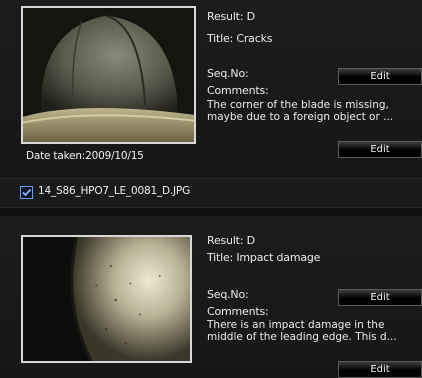 Image resolution: width=422 pixels, height=378 pixels. What do you see at coordinates (114, 191) in the screenshot?
I see `image-filename: 14_S86_HPO7_LE_0081_D.JPG` at bounding box center [114, 191].